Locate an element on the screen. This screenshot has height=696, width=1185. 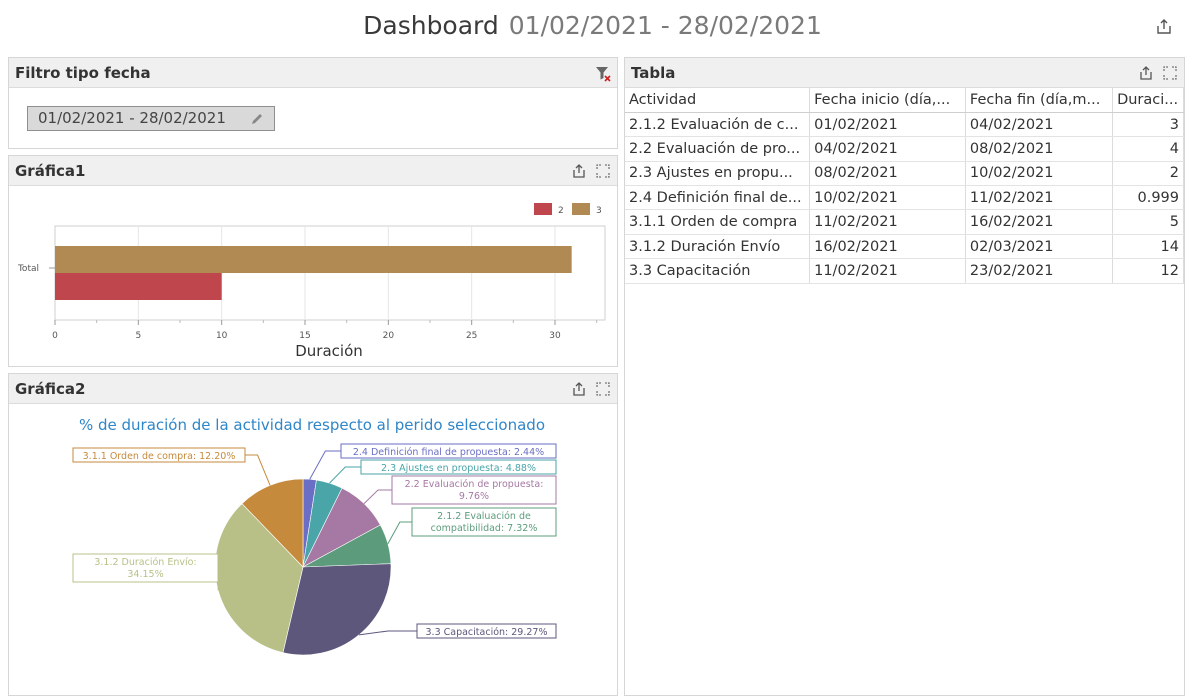
pie-label-text: 34.15% is located at coordinates (145, 574).